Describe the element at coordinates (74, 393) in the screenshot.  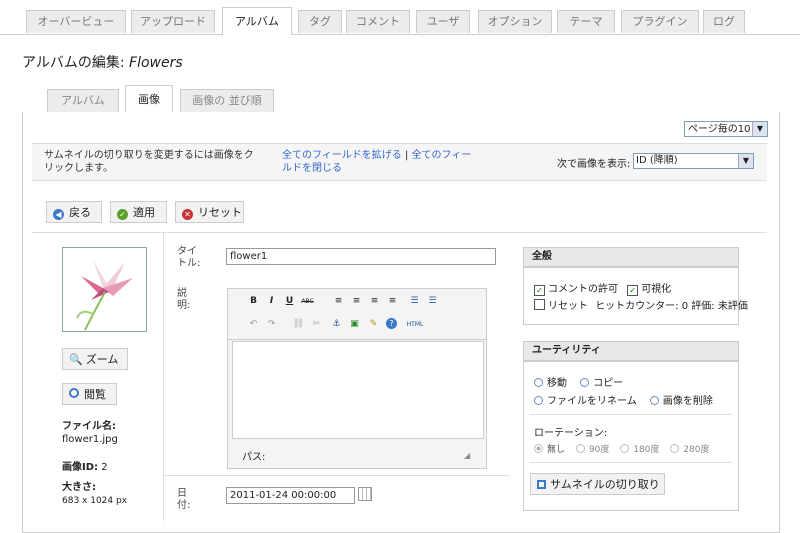
I see `circle-icon` at that location.